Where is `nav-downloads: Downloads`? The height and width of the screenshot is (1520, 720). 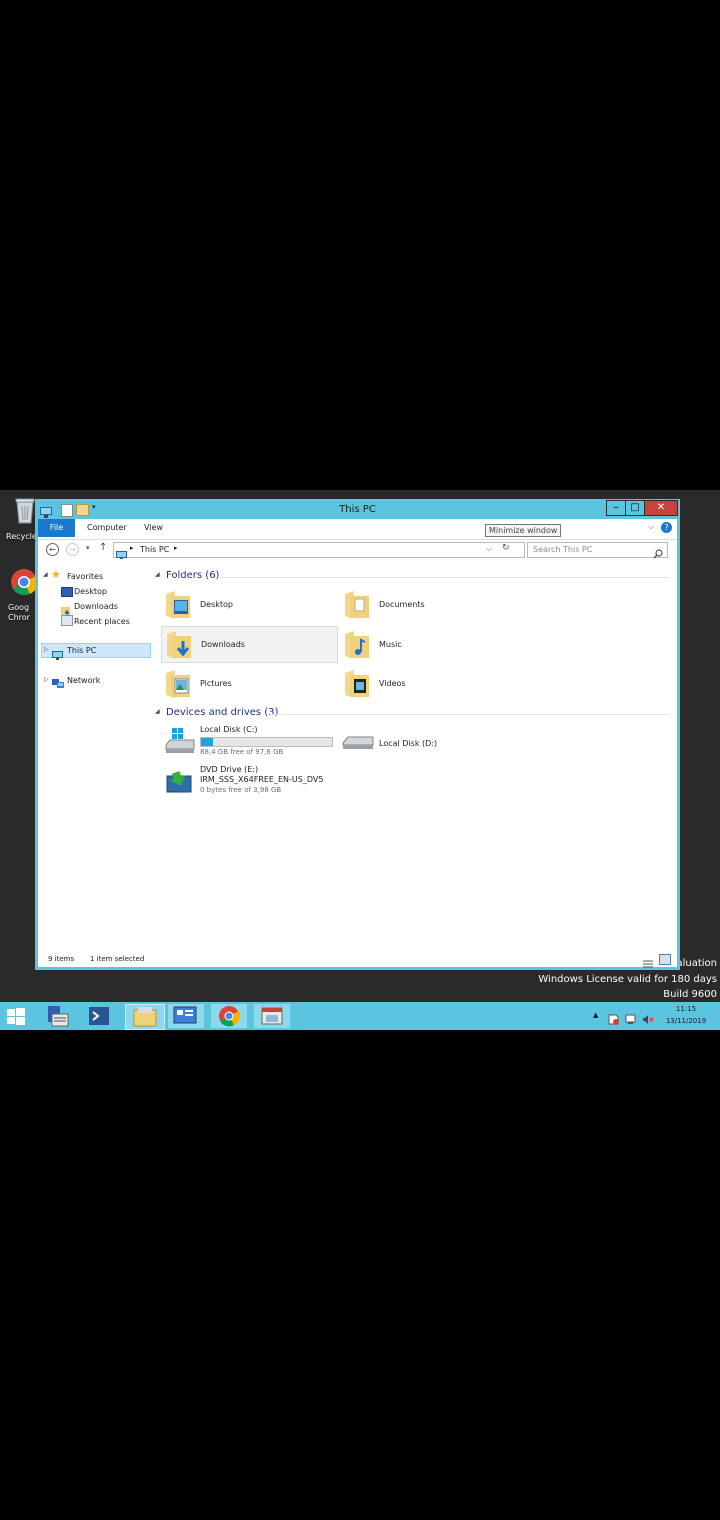 nav-downloads: Downloads is located at coordinates (96, 606).